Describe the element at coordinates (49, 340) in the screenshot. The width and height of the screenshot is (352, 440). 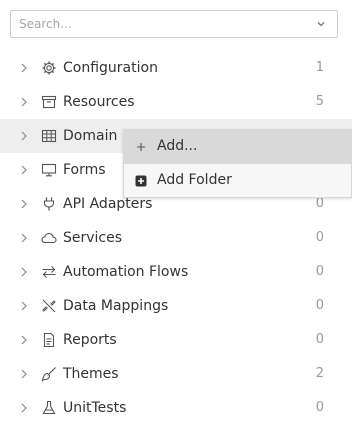
I see `document-icon` at that location.